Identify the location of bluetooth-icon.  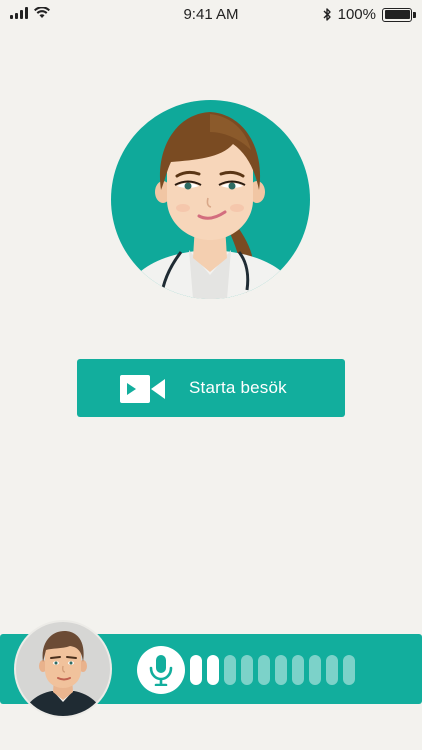
(327, 14).